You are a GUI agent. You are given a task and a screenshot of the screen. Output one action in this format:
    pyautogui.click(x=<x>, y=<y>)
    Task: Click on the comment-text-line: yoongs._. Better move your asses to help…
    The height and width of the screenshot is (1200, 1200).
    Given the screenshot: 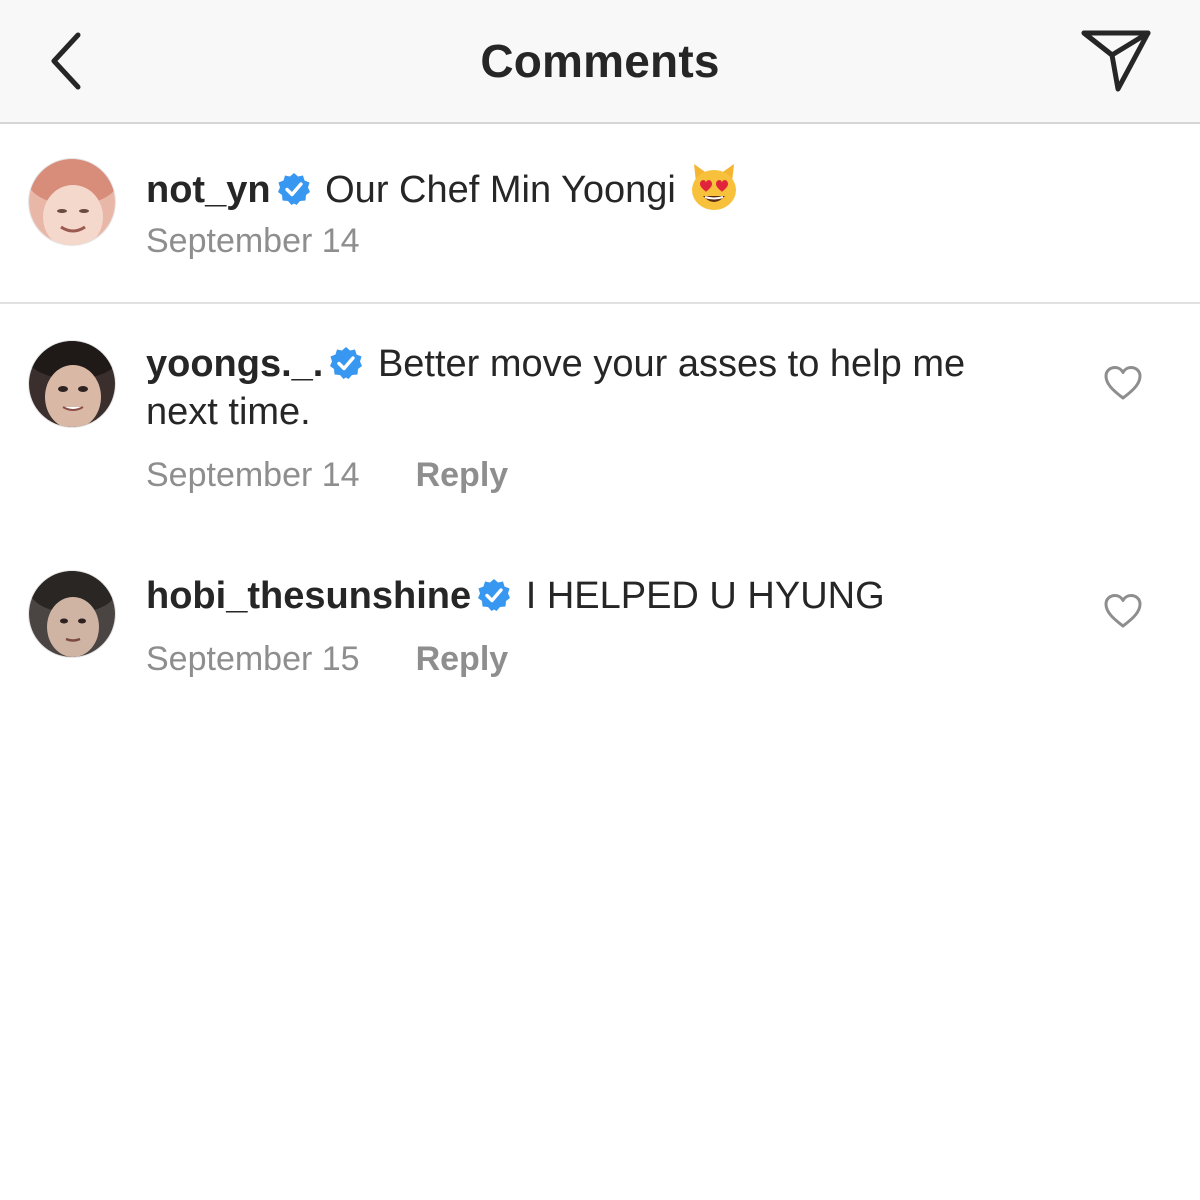 What is the action you would take?
    pyautogui.click(x=596, y=388)
    